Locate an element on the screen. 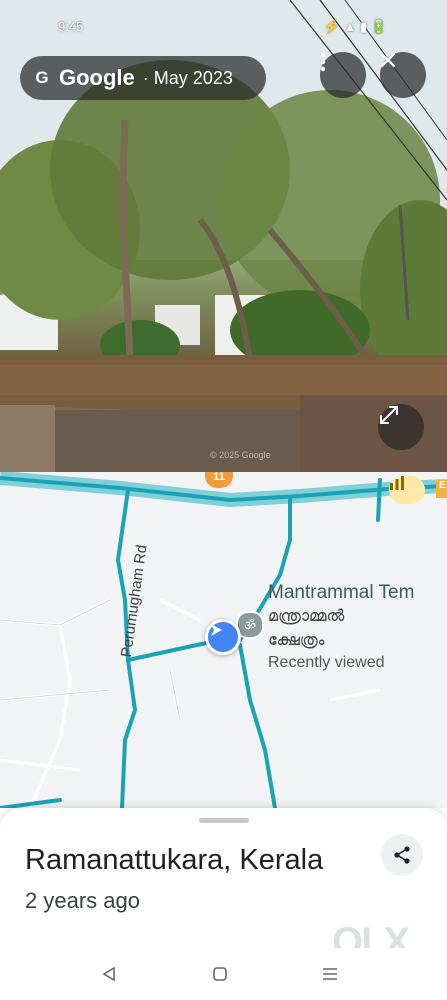  traffic-chart-button is located at coordinates (407, 490).